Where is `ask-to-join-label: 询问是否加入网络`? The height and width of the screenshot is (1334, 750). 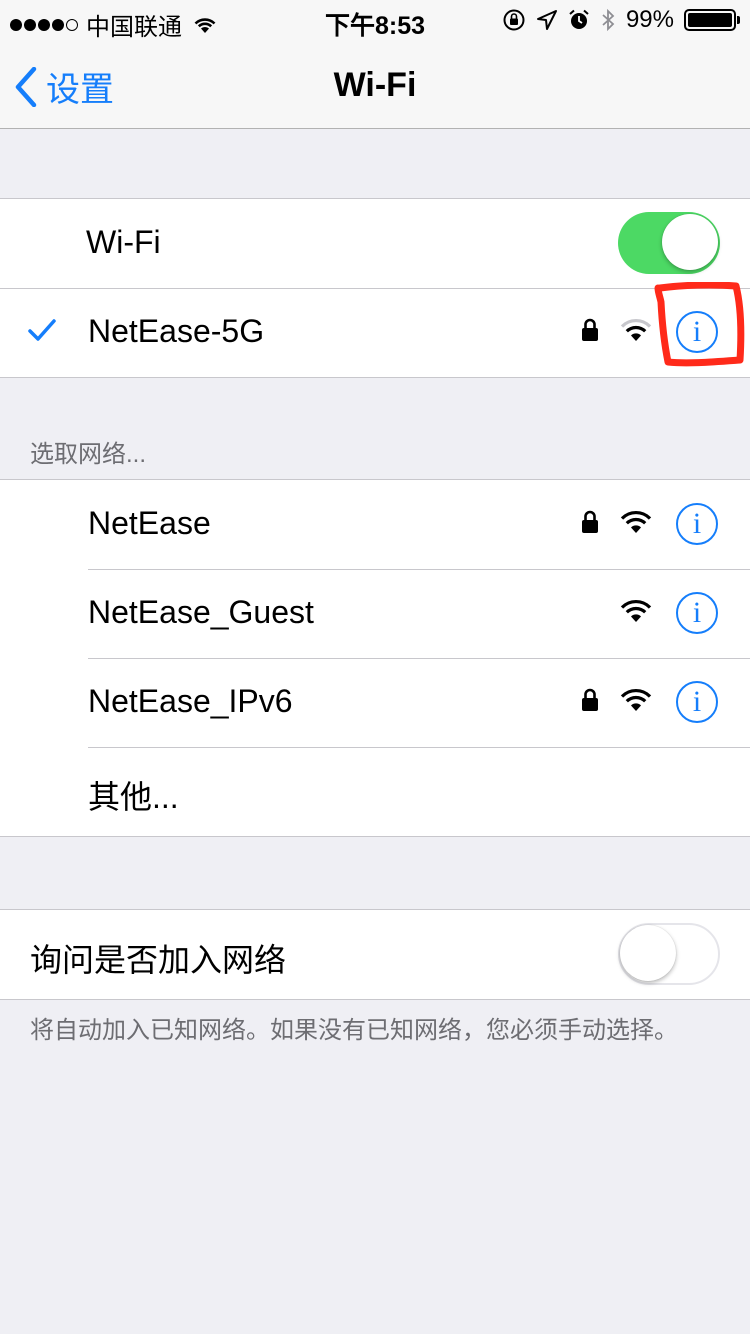 ask-to-join-label: 询问是否加入网络 is located at coordinates (158, 960).